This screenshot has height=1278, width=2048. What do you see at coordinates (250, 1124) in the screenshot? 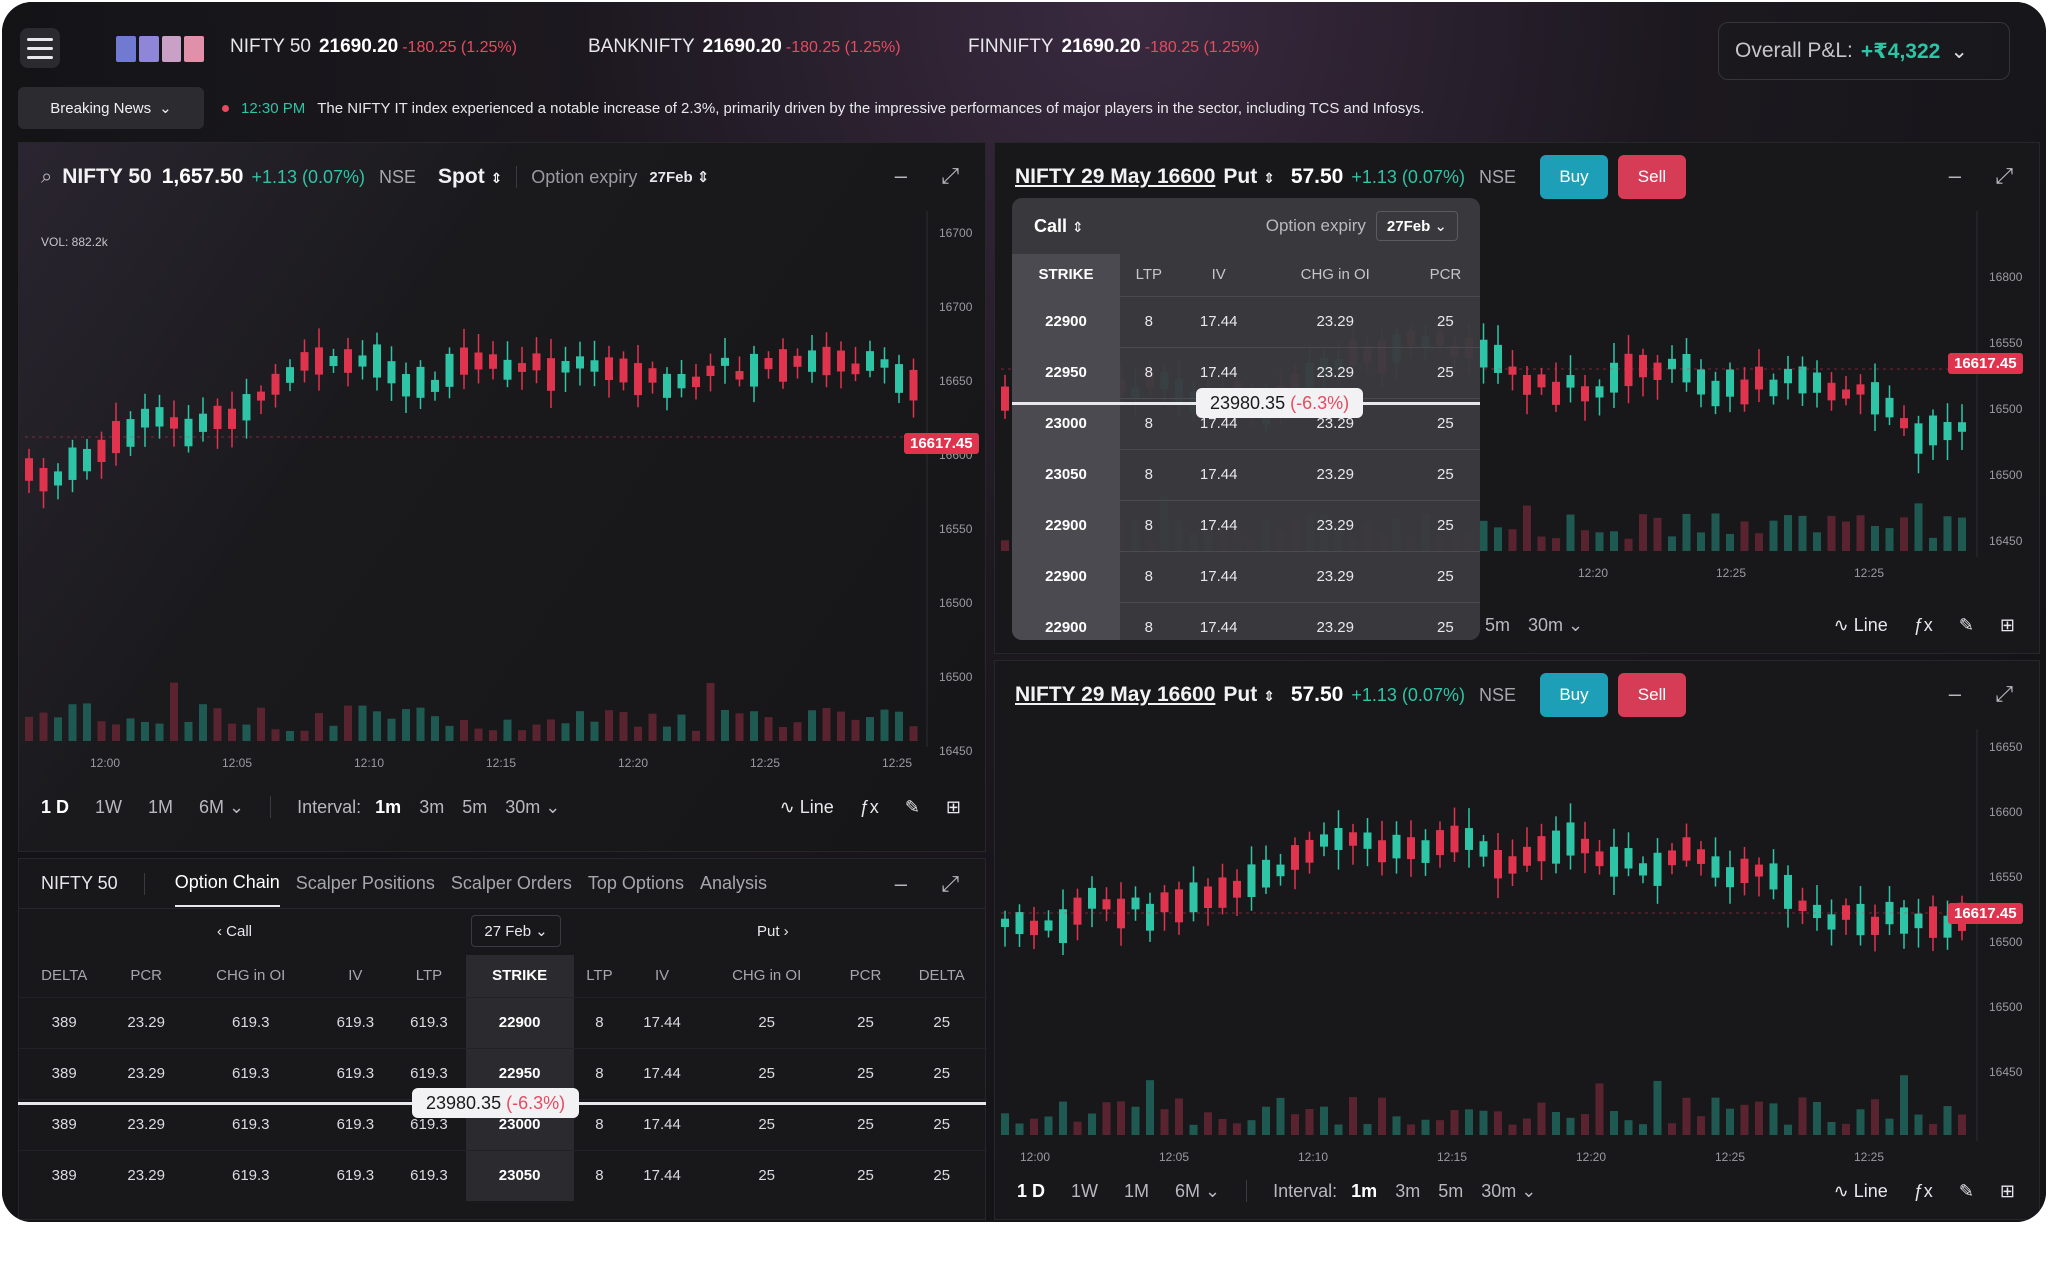
I see `table-cell: 619.3` at bounding box center [250, 1124].